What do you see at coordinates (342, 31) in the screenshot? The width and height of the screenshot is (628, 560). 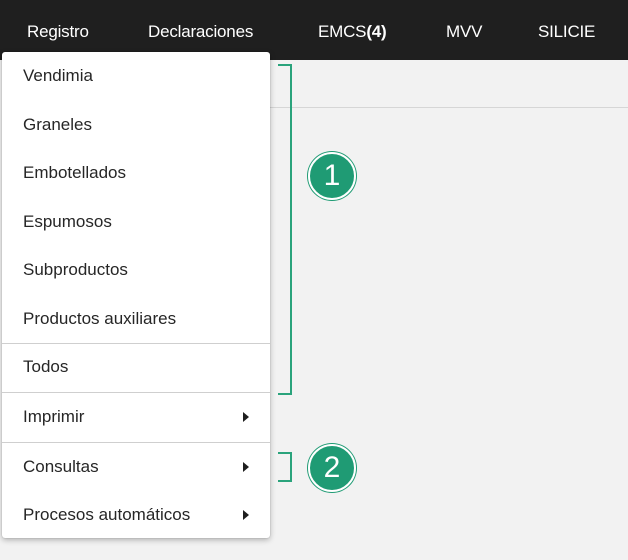 I see `nav-item-emcs-label: EMCS` at bounding box center [342, 31].